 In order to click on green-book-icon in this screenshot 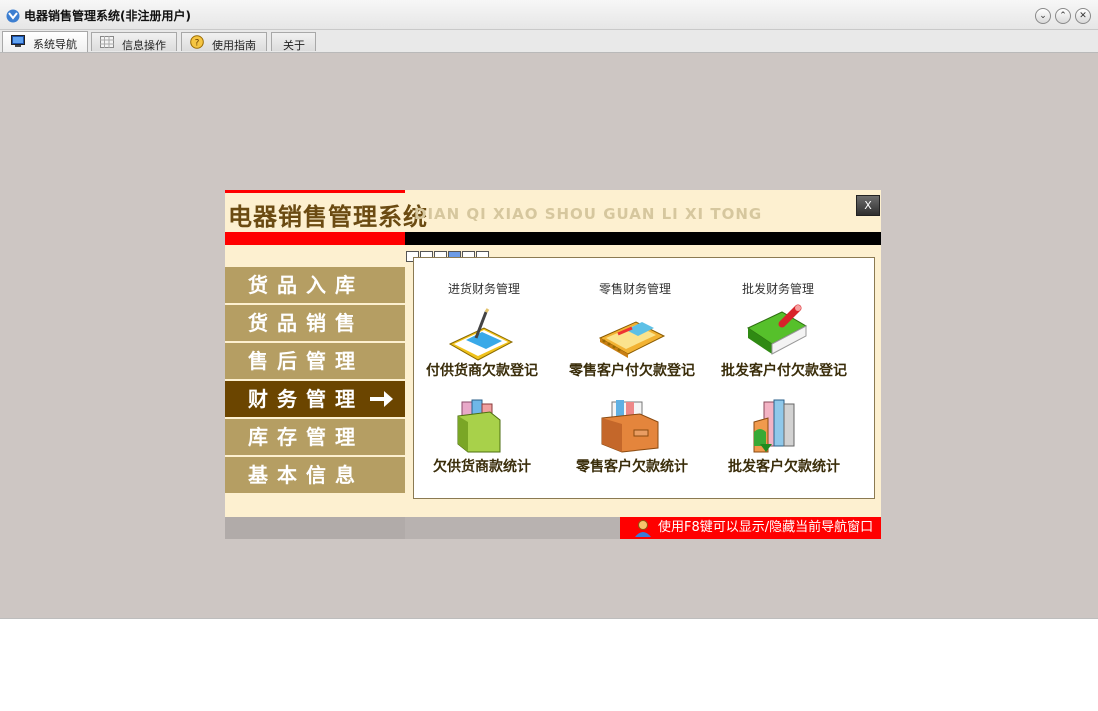, I will do `click(777, 332)`.